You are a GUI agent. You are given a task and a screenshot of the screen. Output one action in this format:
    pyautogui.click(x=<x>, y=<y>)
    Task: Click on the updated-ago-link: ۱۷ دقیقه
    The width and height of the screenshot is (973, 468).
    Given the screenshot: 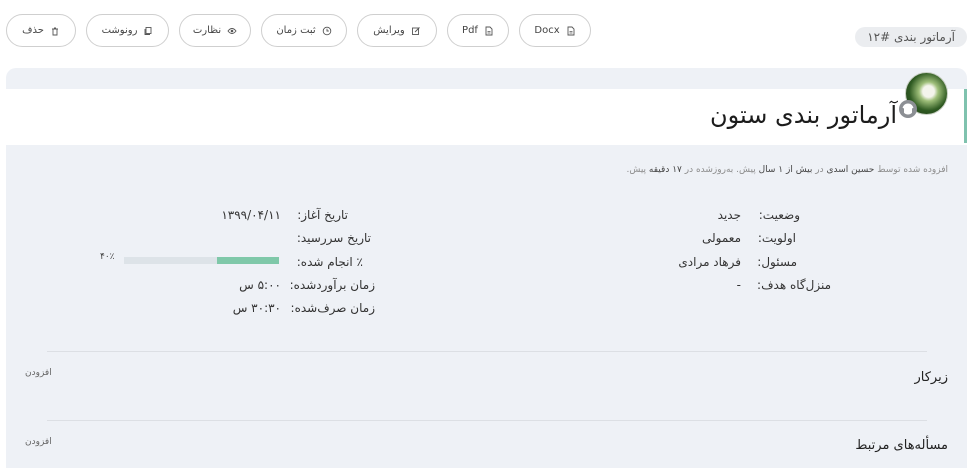 What is the action you would take?
    pyautogui.click(x=665, y=170)
    